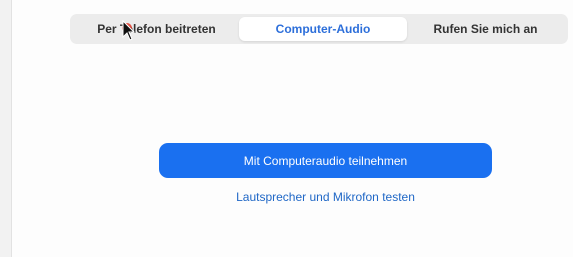 This screenshot has height=257, width=573. What do you see at coordinates (323, 29) in the screenshot?
I see `tab-computer-audio: Computer-Audio` at bounding box center [323, 29].